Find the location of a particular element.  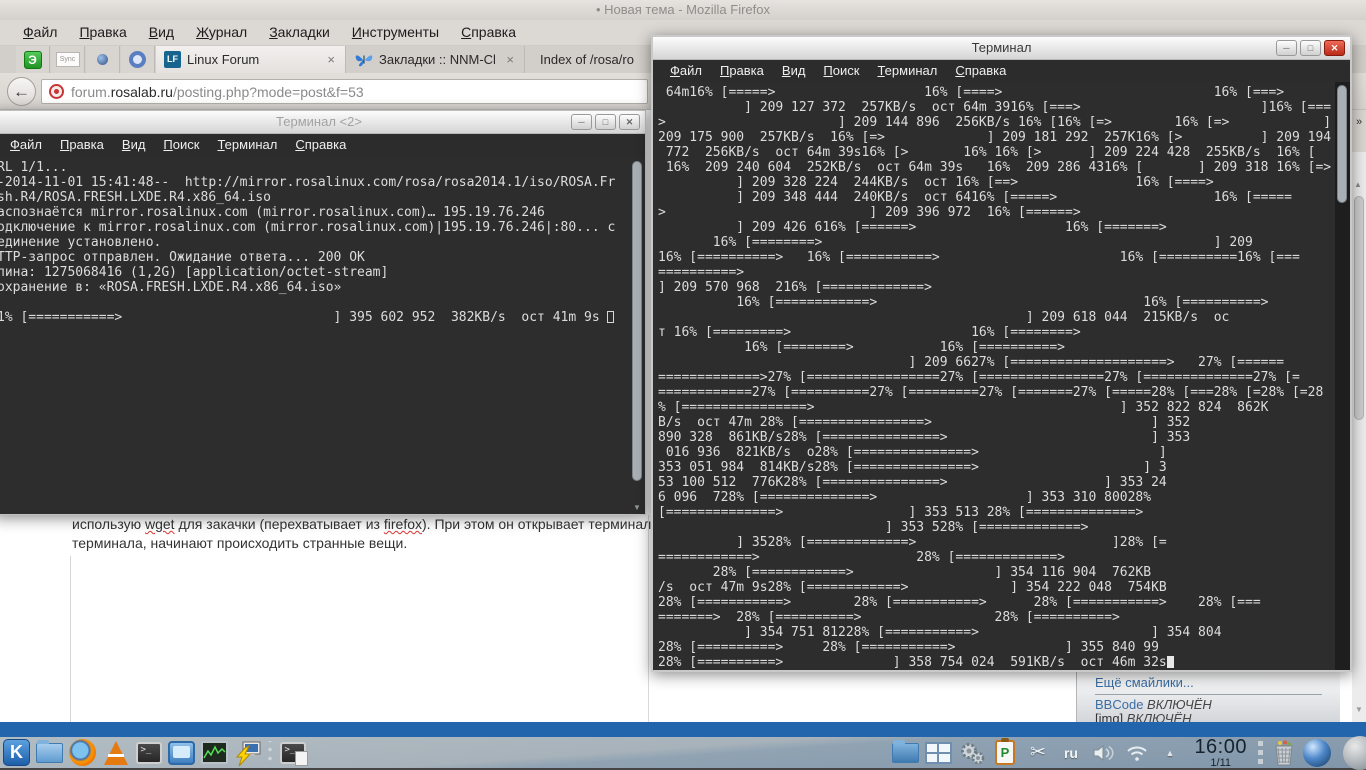

menu-item: Инструменты is located at coordinates (395, 32).